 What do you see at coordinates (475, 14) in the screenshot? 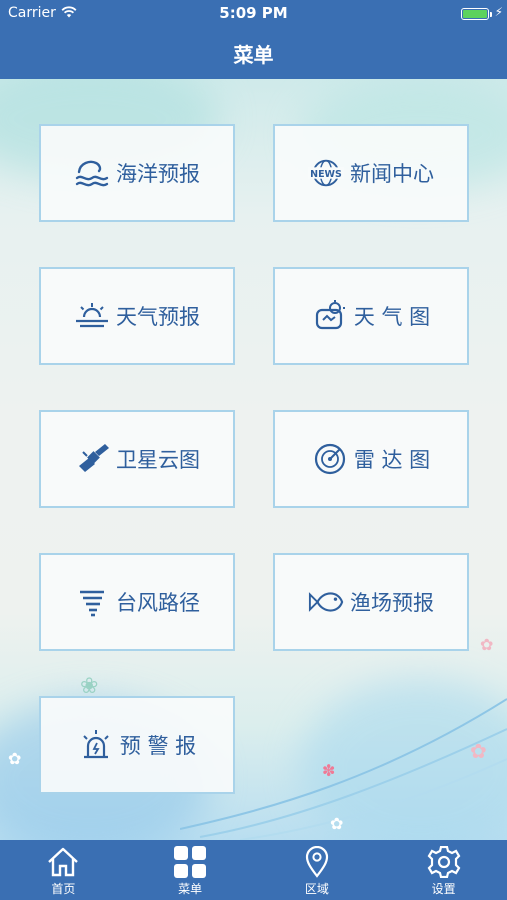
I see `battery-icon` at bounding box center [475, 14].